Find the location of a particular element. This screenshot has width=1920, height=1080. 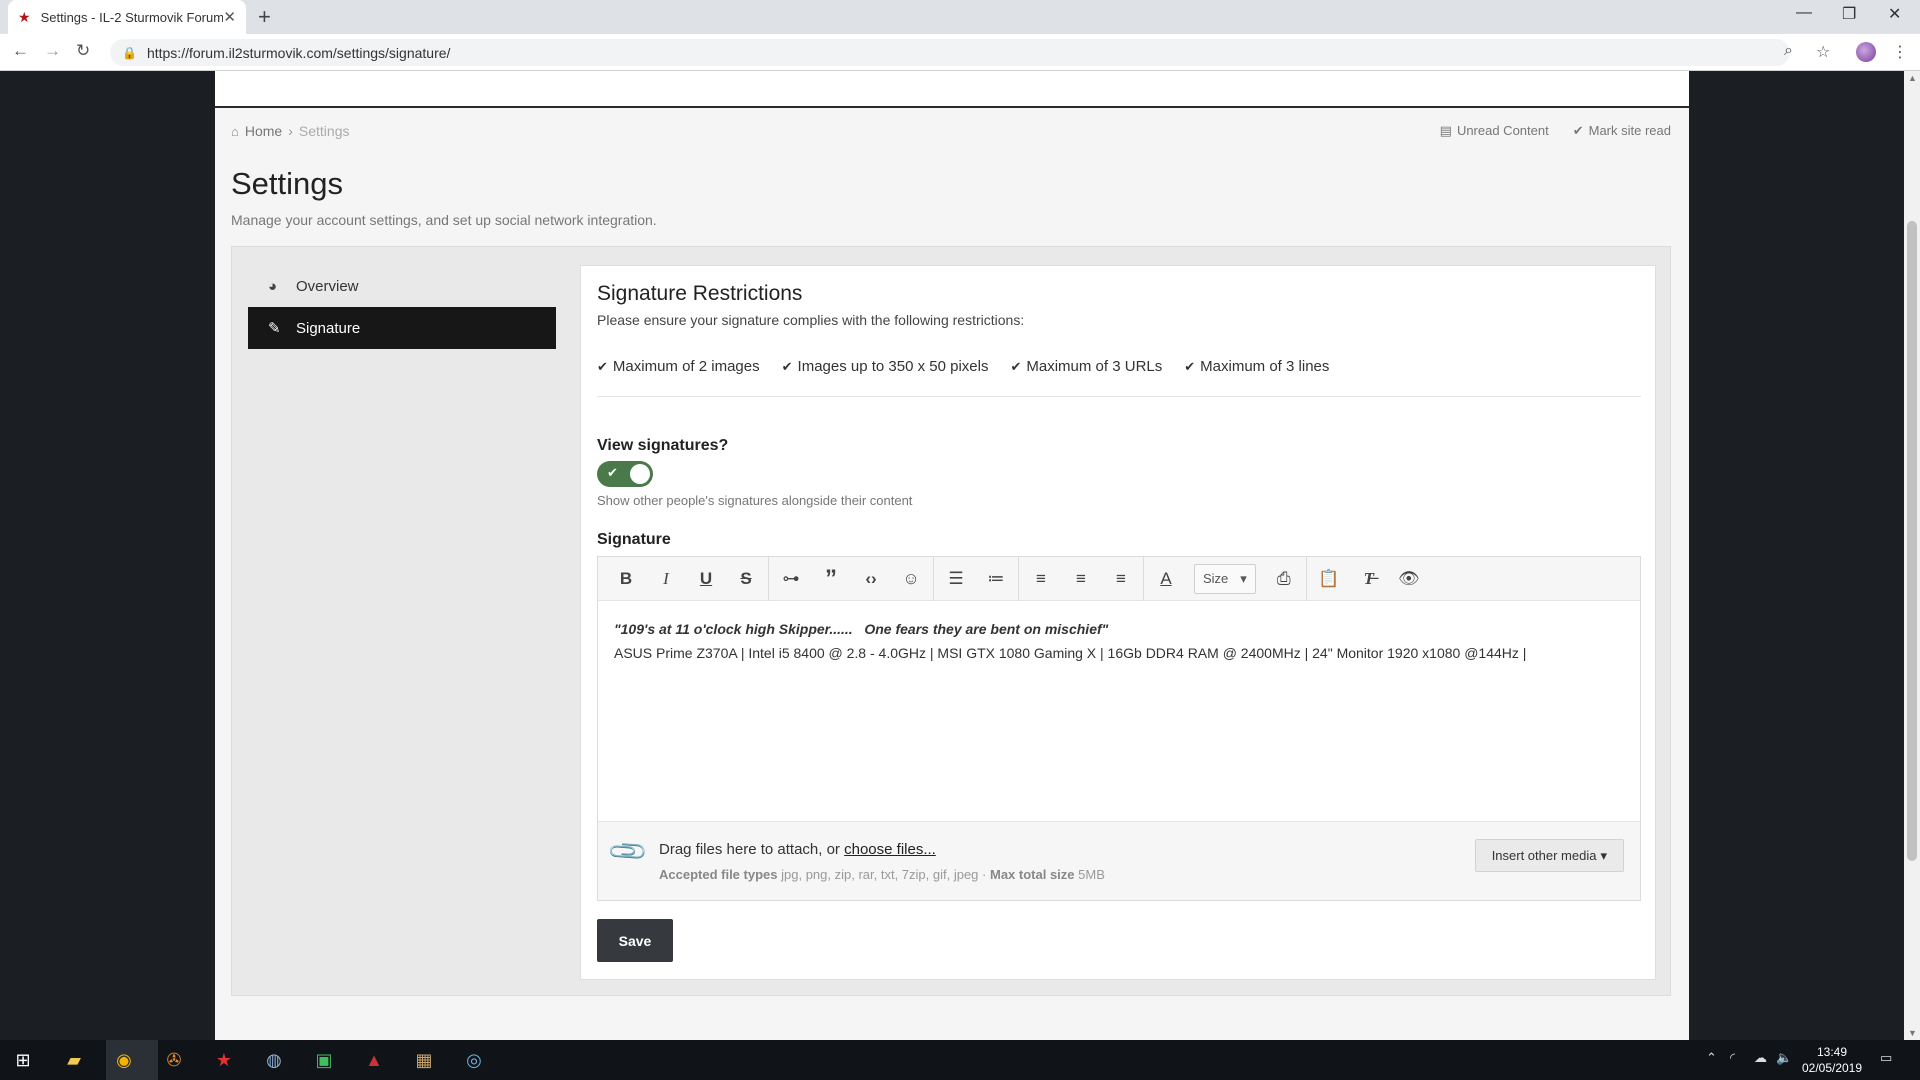

eye-icon: 👁 is located at coordinates (1409, 579).